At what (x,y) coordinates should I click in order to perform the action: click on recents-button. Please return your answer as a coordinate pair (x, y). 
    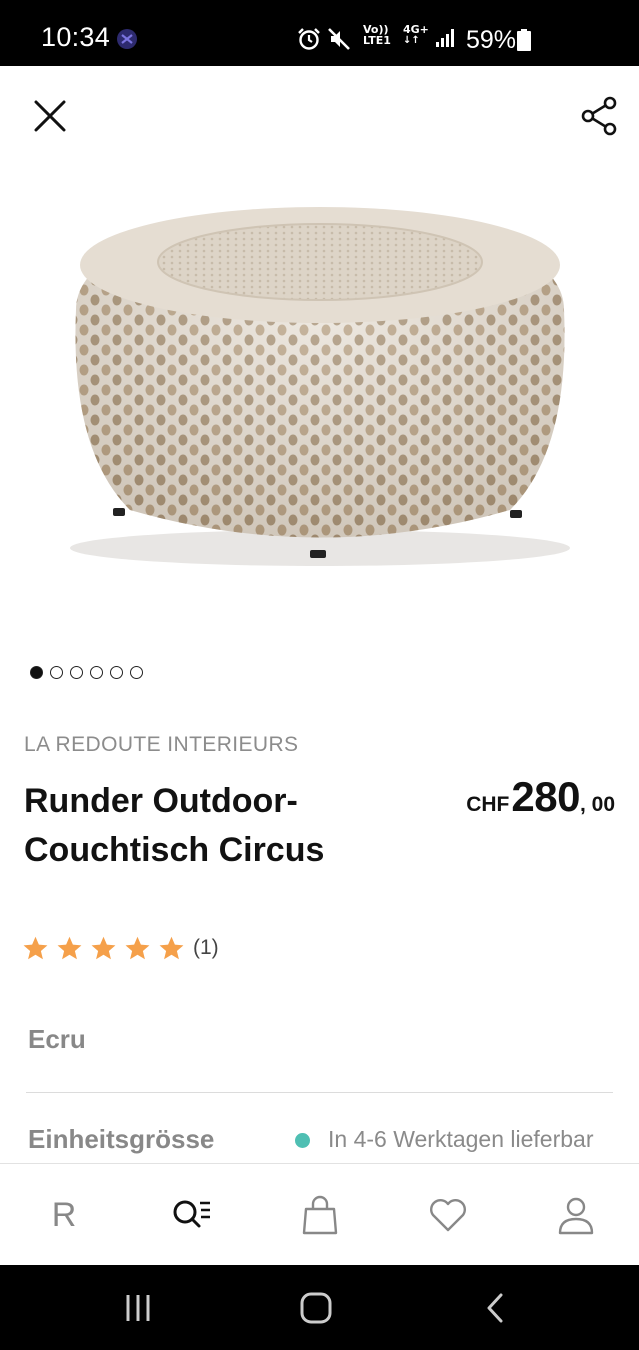
    Looking at the image, I should click on (138, 1307).